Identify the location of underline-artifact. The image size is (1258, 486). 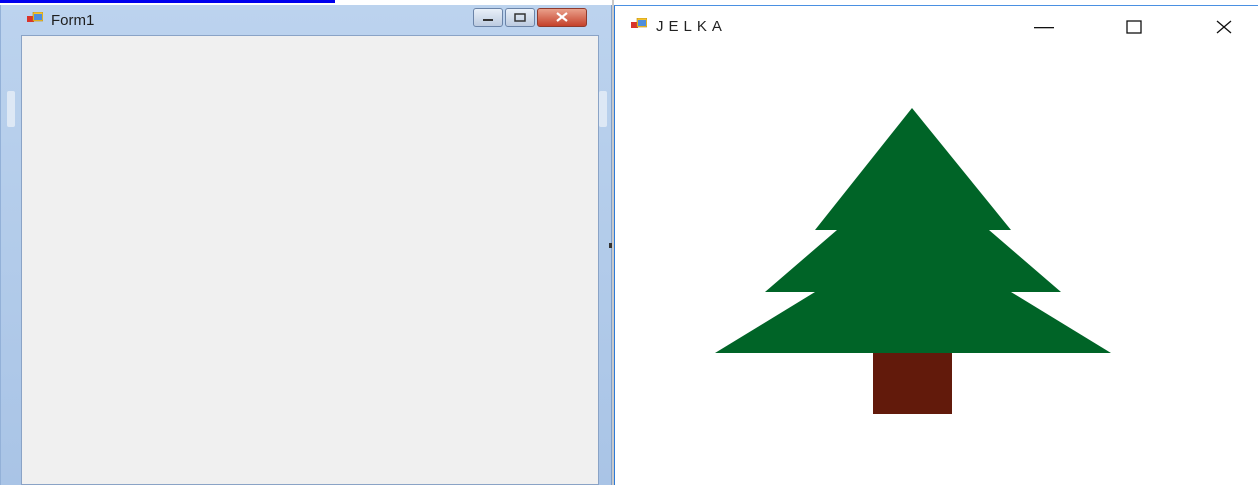
(167, 1).